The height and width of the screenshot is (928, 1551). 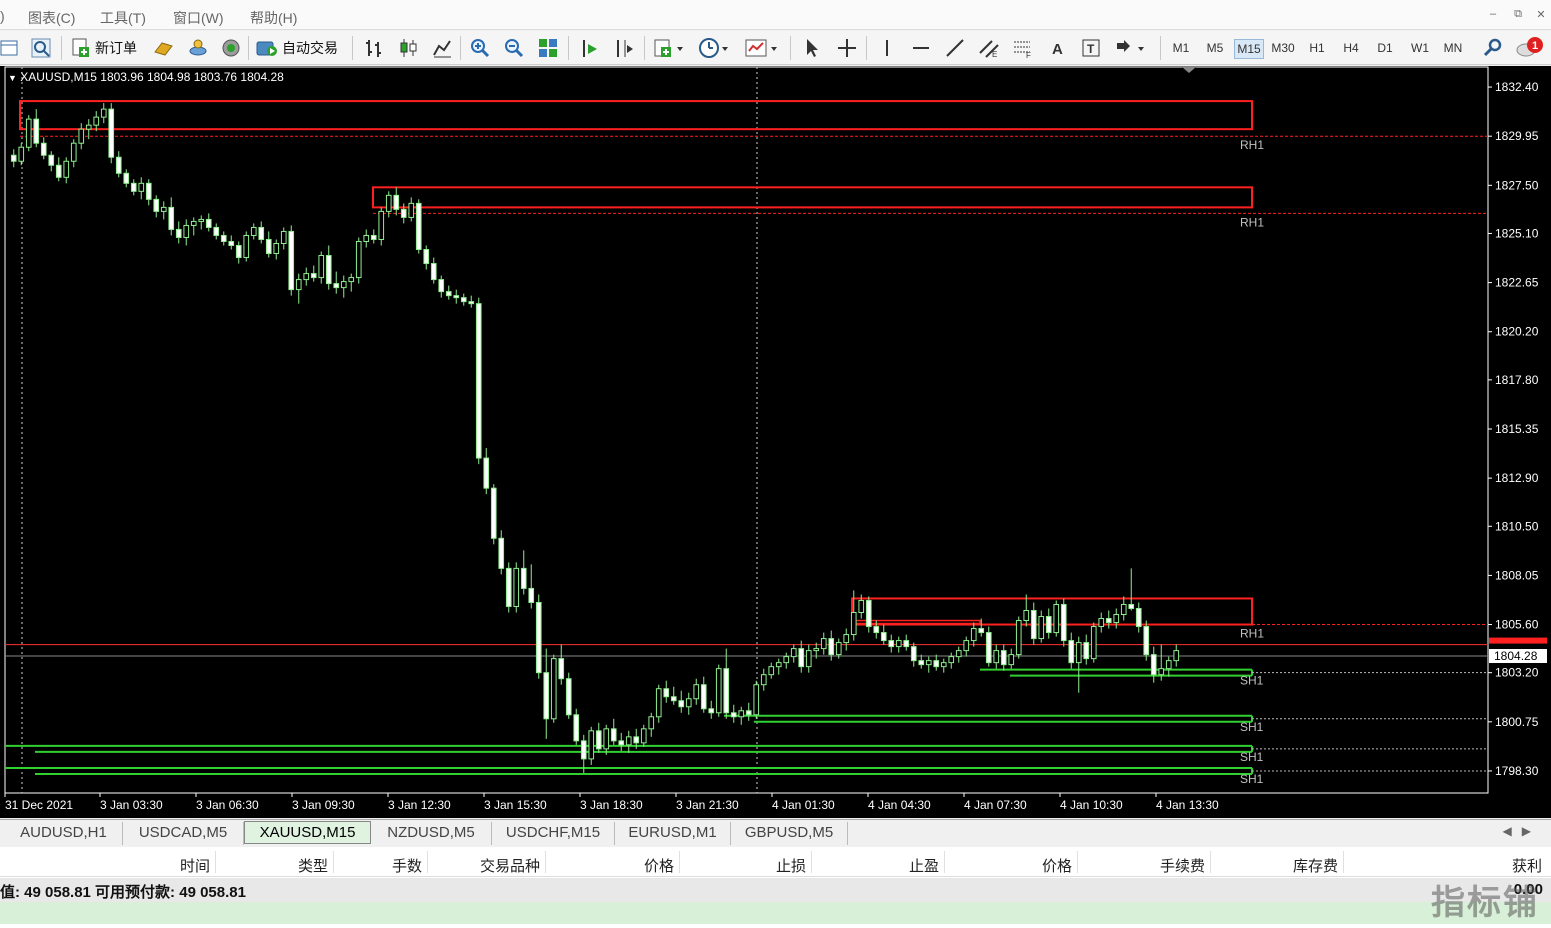 I want to click on col-commission: 手续费, so click(x=1165, y=865).